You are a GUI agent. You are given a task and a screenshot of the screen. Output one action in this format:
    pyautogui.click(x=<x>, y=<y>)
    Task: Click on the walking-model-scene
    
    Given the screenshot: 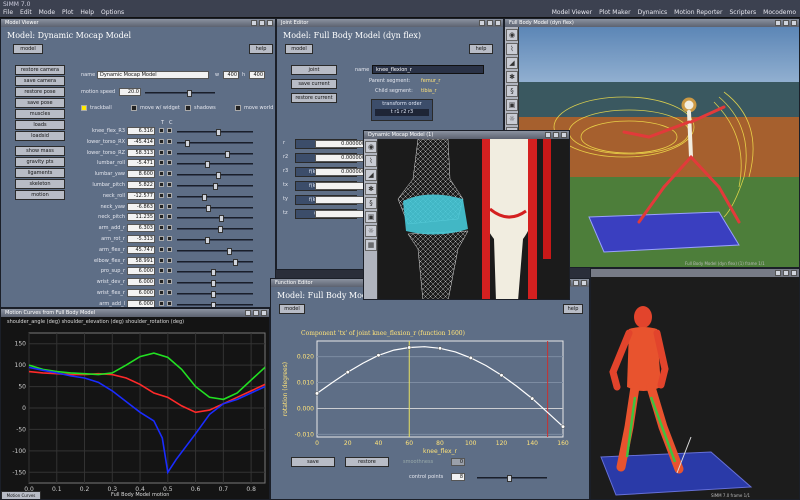 What is the action you would take?
    pyautogui.click(x=695, y=388)
    